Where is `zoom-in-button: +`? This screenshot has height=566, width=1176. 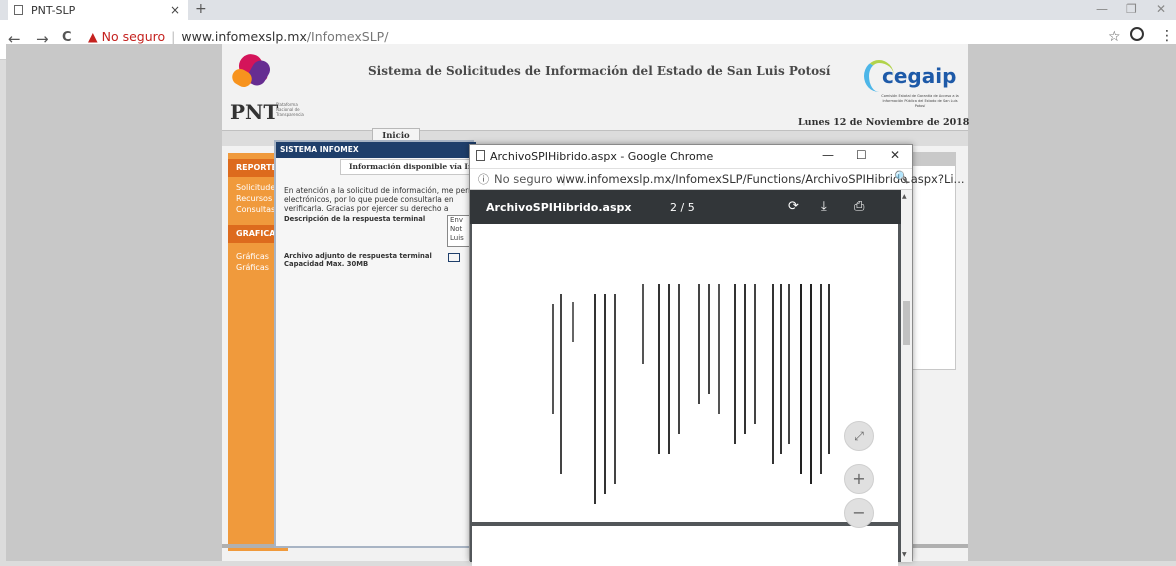
zoom-in-button: + is located at coordinates (859, 479).